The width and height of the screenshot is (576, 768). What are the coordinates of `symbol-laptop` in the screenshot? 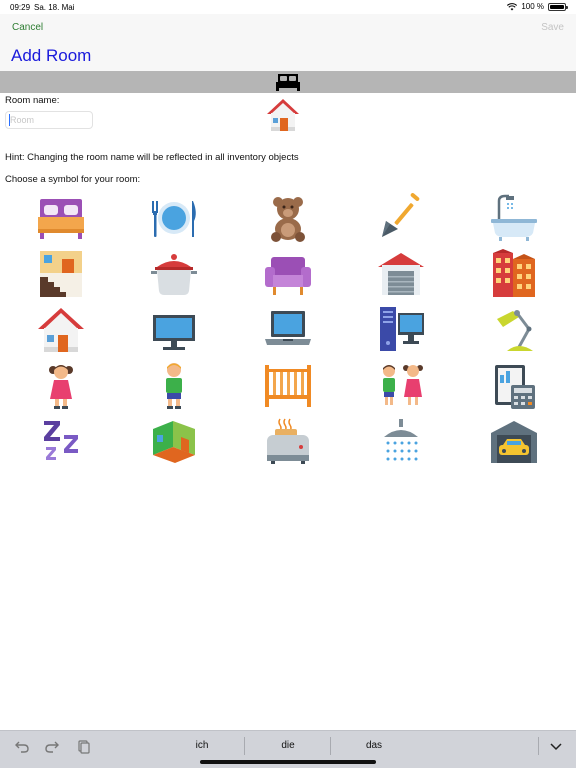 It's located at (288, 330).